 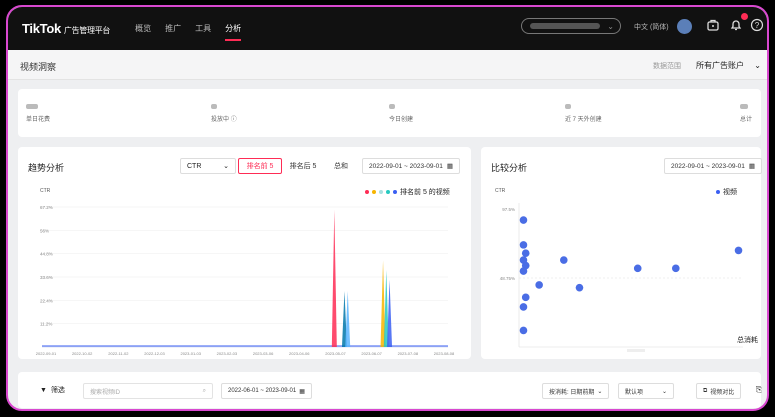 What do you see at coordinates (621, 277) in the screenshot?
I see `compare-chart: 97.5% 48.75%` at bounding box center [621, 277].